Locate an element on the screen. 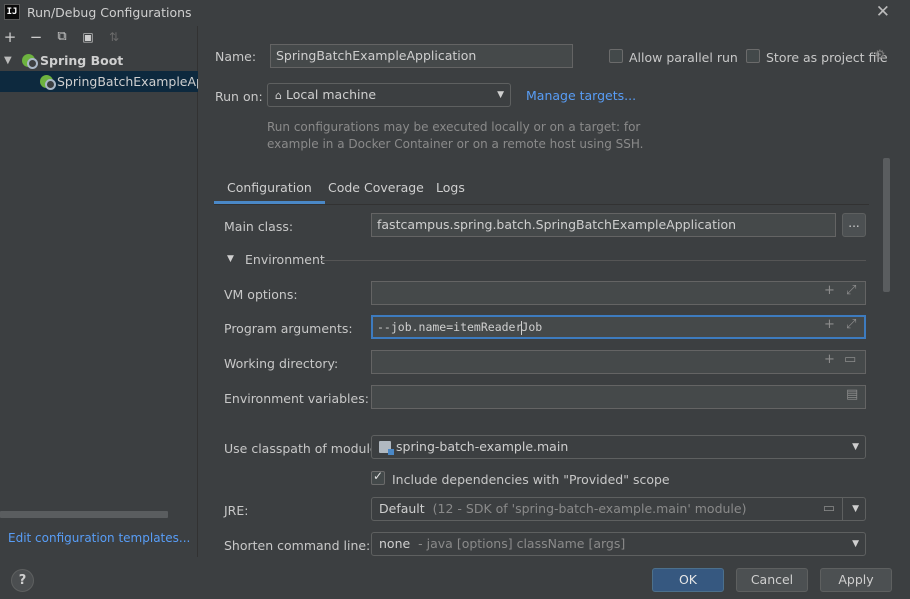  help-button: ? is located at coordinates (22, 580).